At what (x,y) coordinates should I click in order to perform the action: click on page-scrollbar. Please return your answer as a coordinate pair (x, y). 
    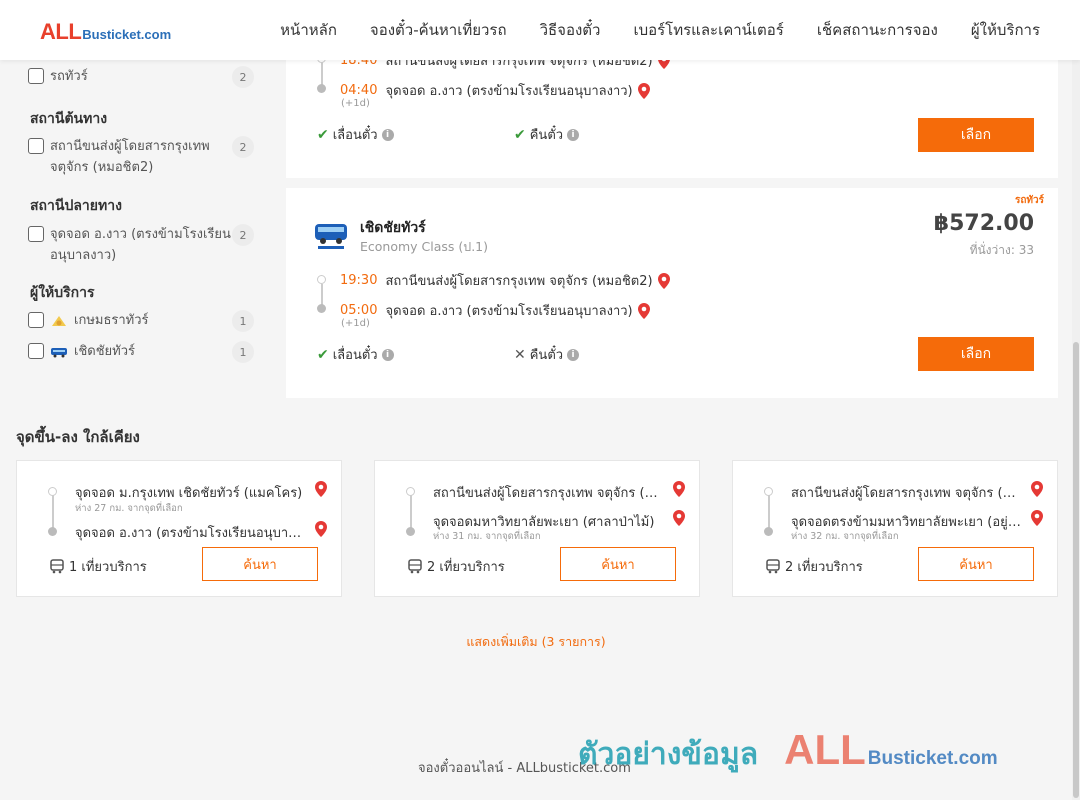
    Looking at the image, I should click on (1076, 430).